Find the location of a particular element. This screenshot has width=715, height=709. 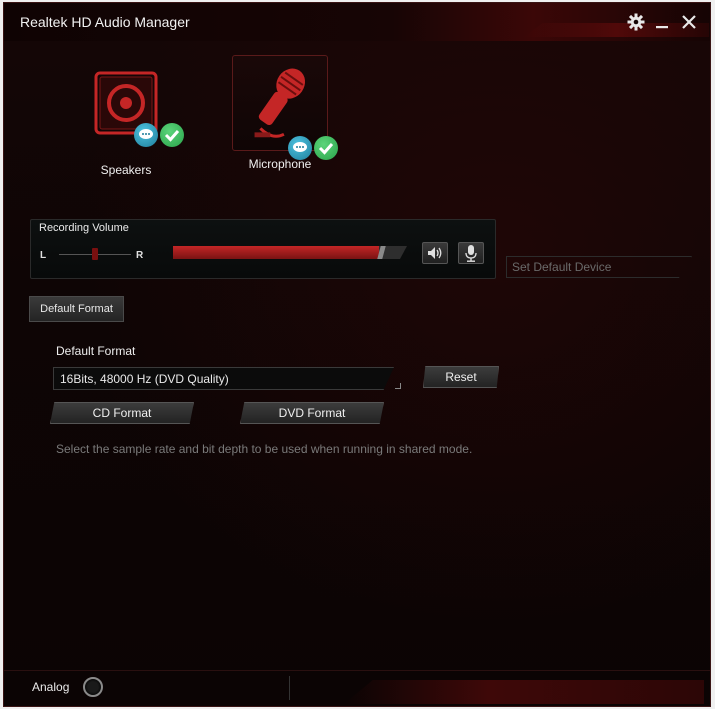

tab-default-format: Default Format is located at coordinates (76, 309).